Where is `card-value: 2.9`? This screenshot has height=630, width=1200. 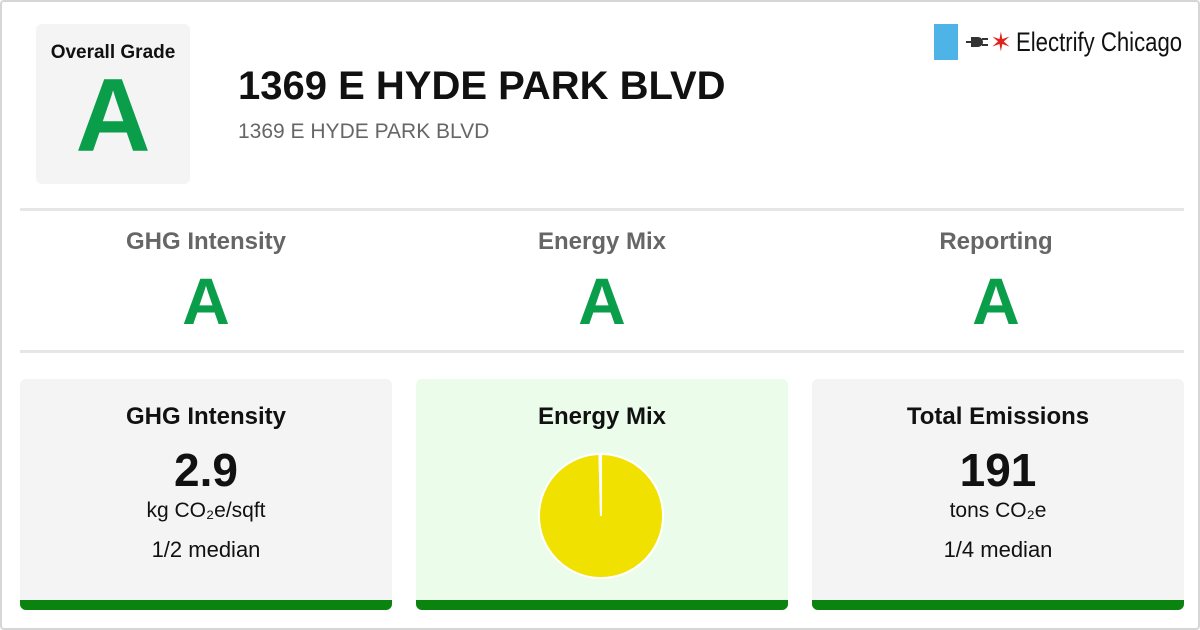
card-value: 2.9 is located at coordinates (206, 470).